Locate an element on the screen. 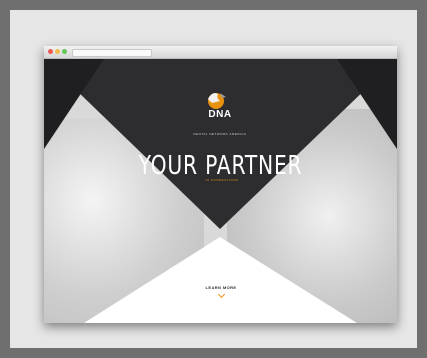 The image size is (427, 358). logo-tagline: DENTAL NETWORK AMERICA is located at coordinates (220, 134).